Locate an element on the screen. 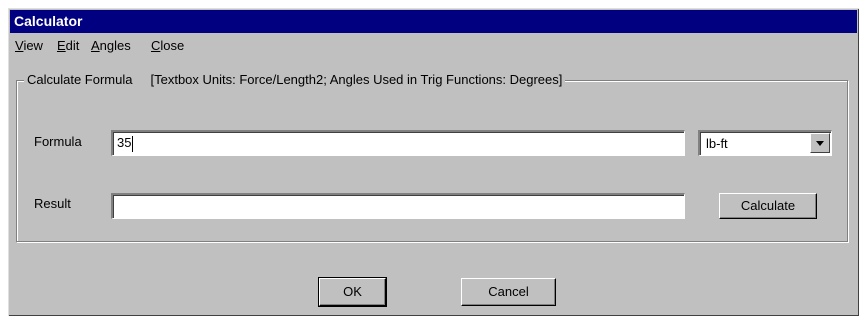 The height and width of the screenshot is (323, 863). menu-edit-accelerator: E is located at coordinates (61, 45).